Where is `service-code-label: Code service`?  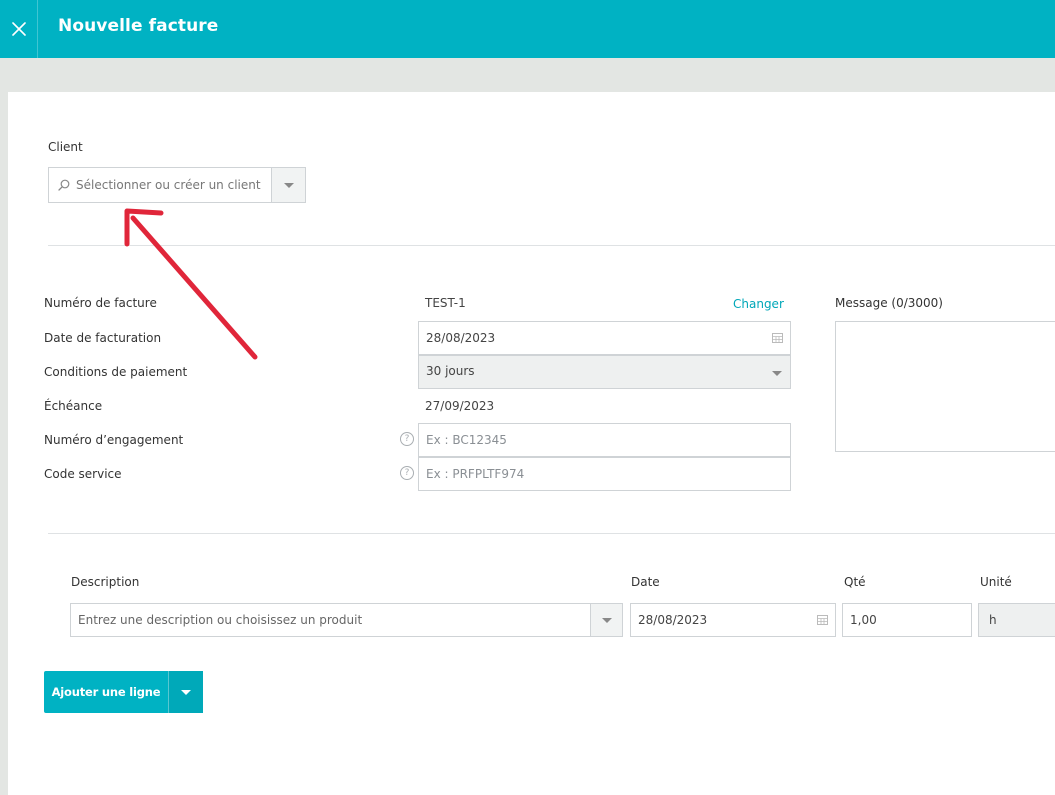
service-code-label: Code service is located at coordinates (83, 474).